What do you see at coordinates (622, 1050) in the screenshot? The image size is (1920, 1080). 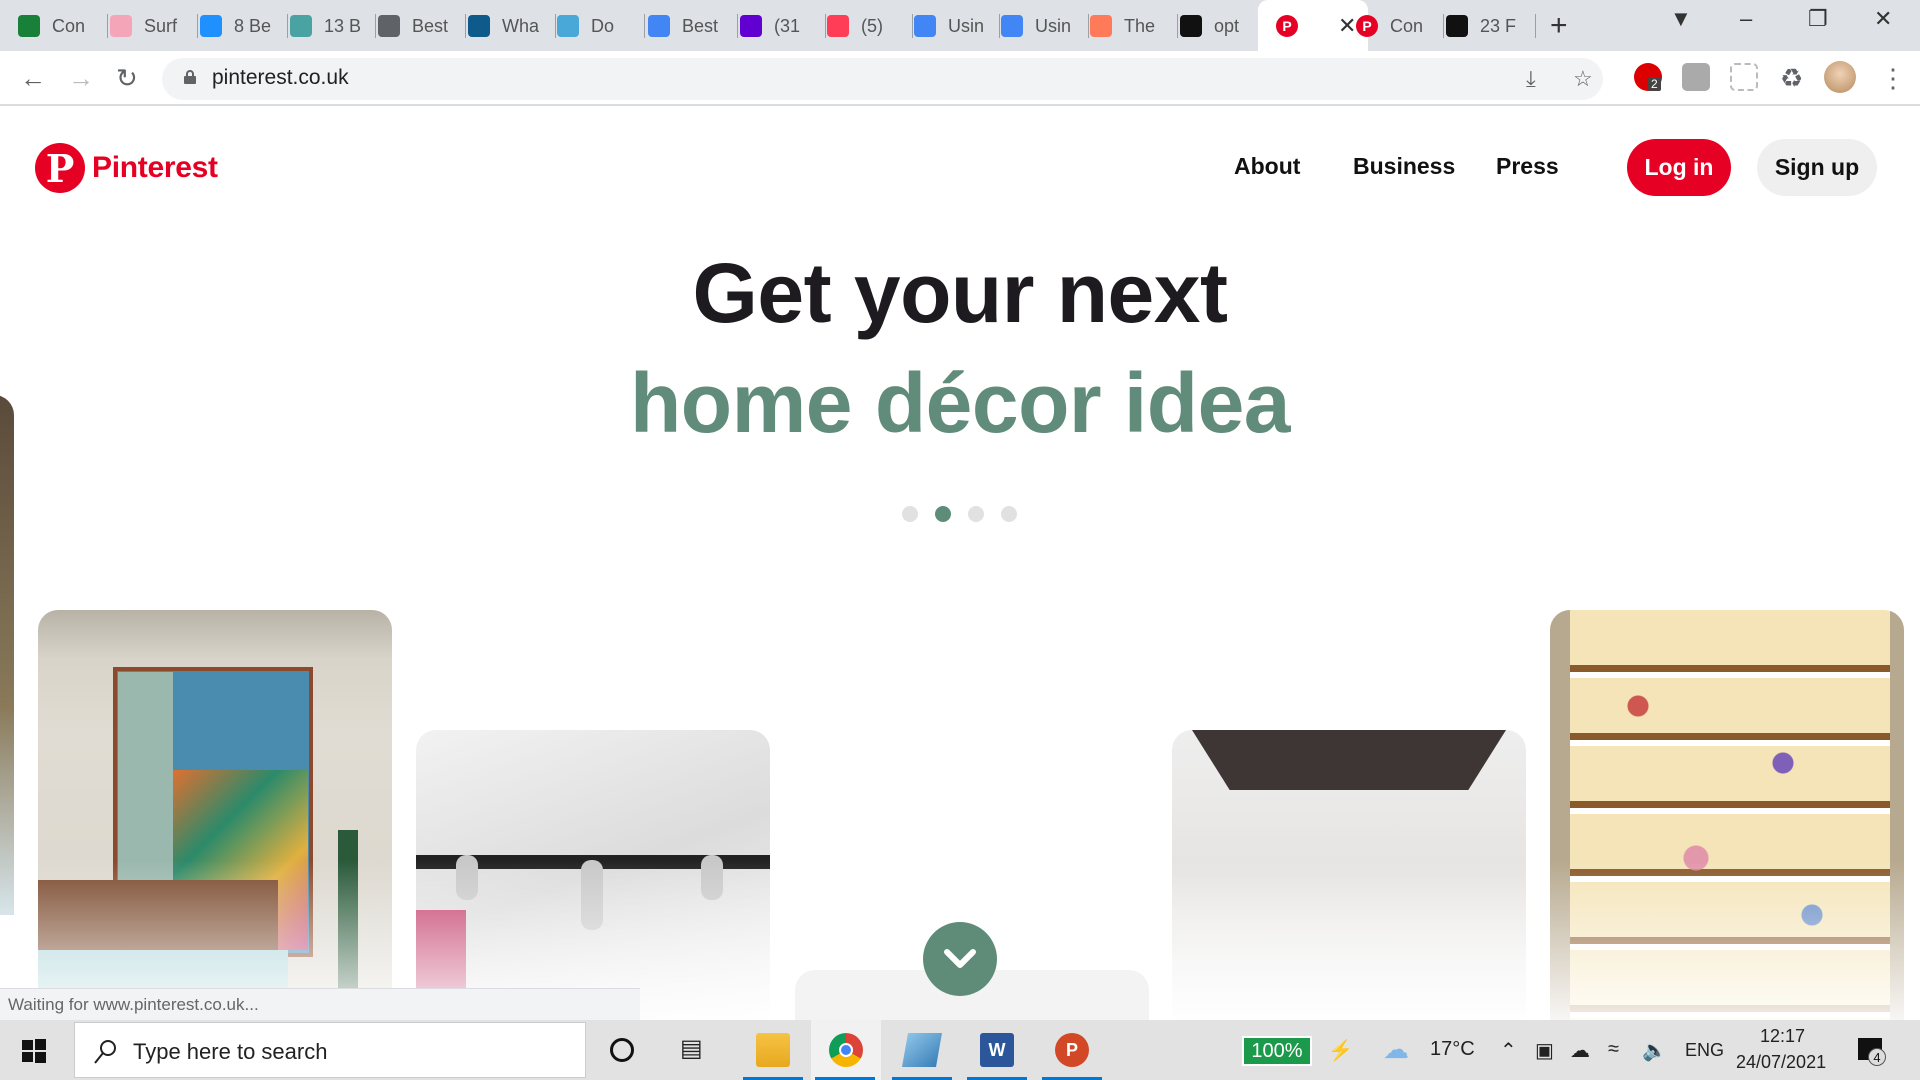 I see `cortana-icon` at bounding box center [622, 1050].